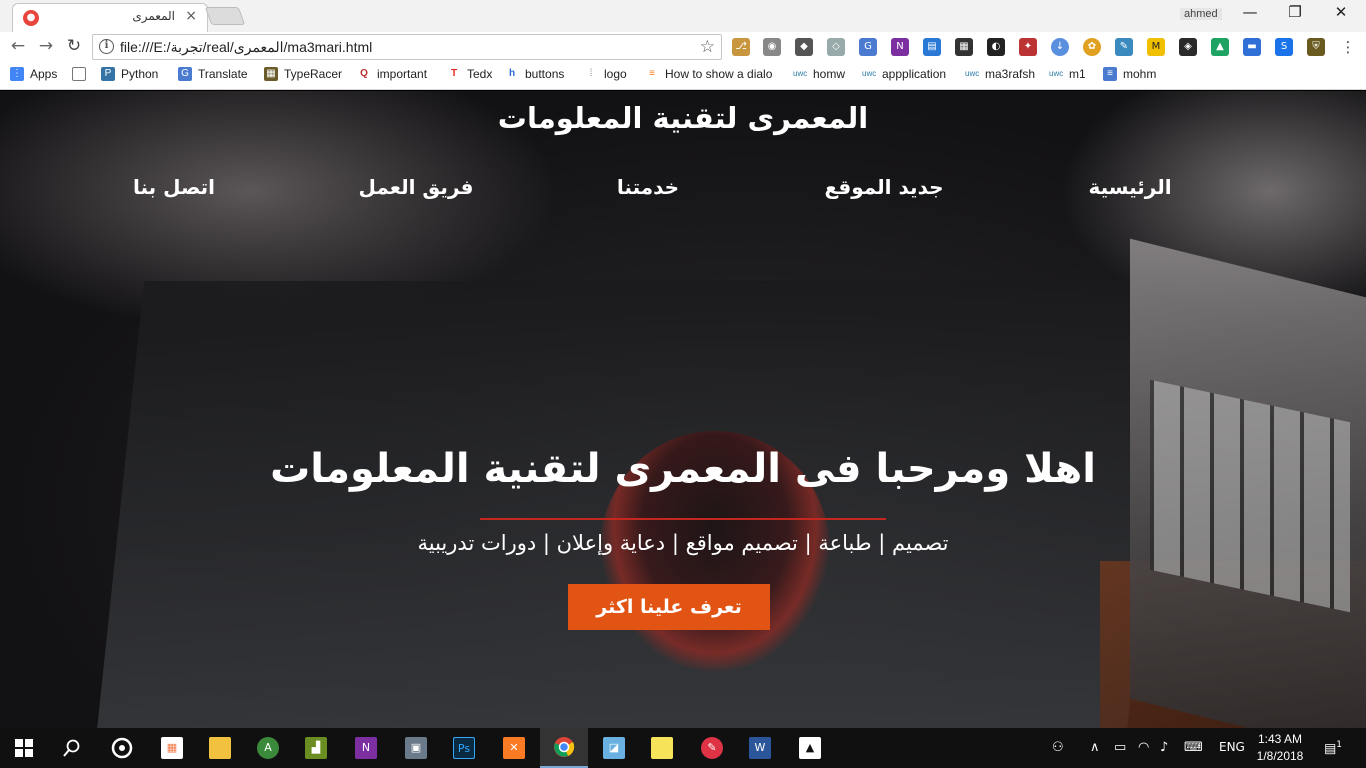 Image resolution: width=1366 pixels, height=768 pixels. I want to click on buttons-icon: h, so click(512, 74).